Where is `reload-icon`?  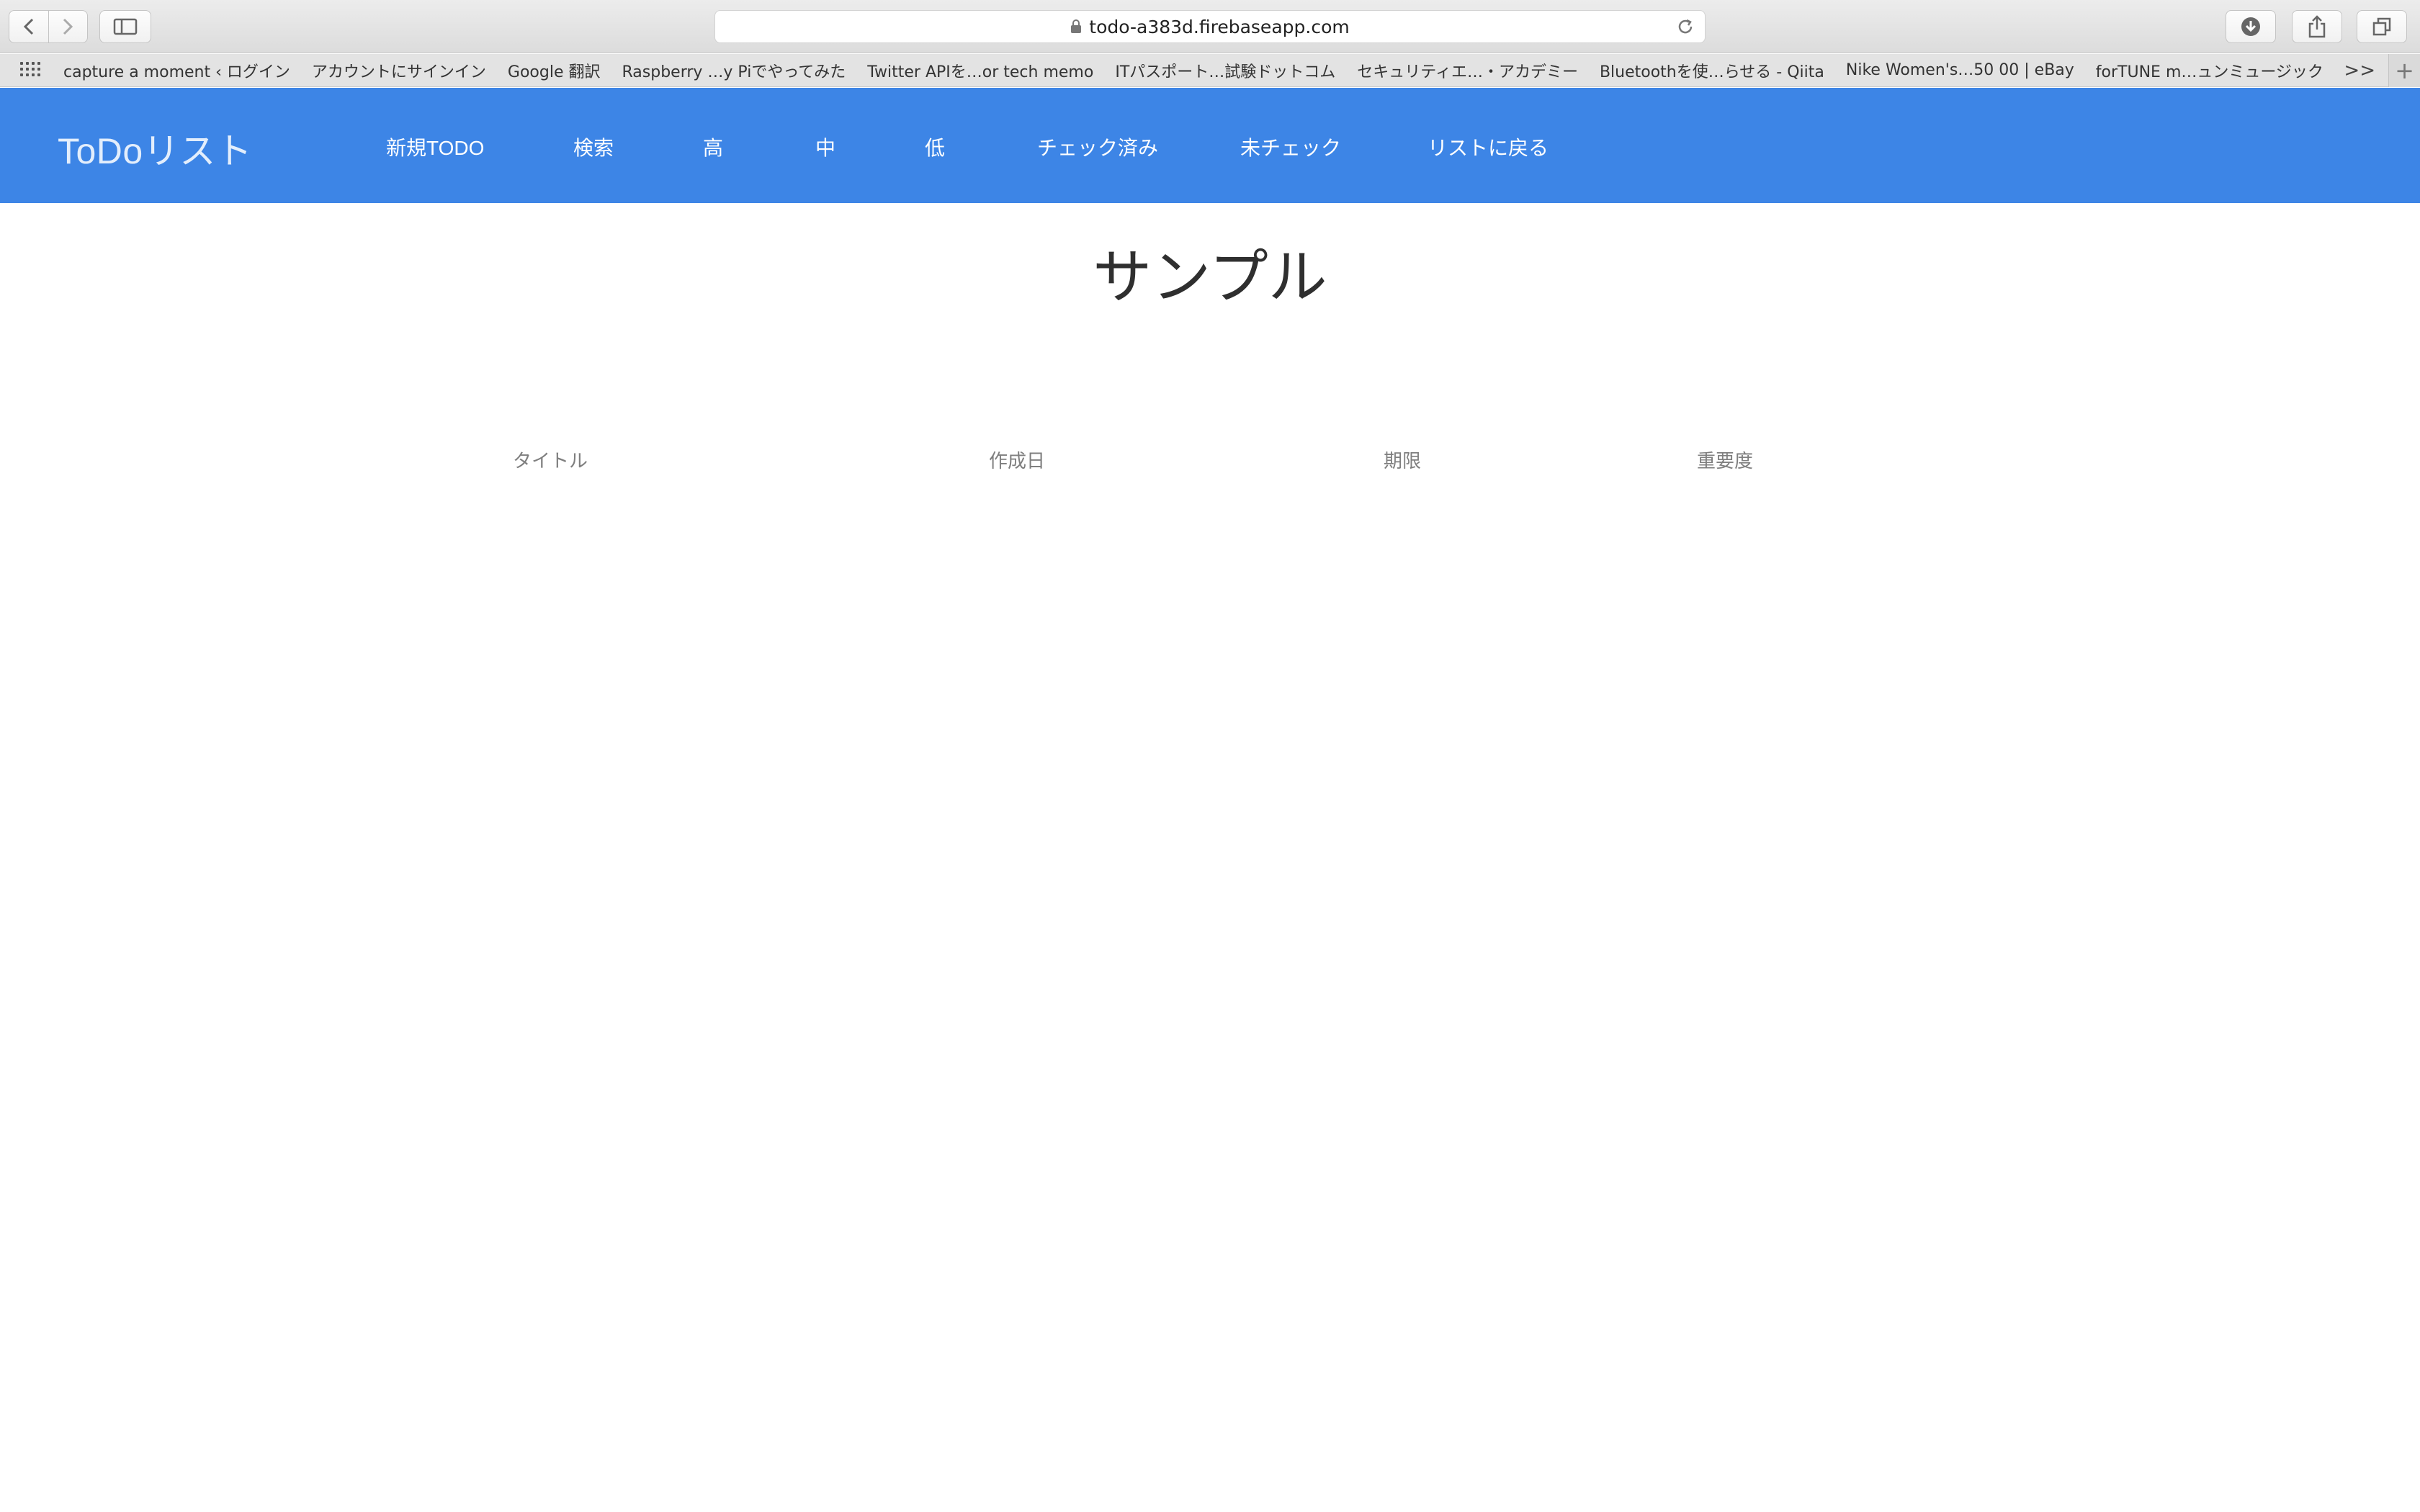
reload-icon is located at coordinates (1685, 28).